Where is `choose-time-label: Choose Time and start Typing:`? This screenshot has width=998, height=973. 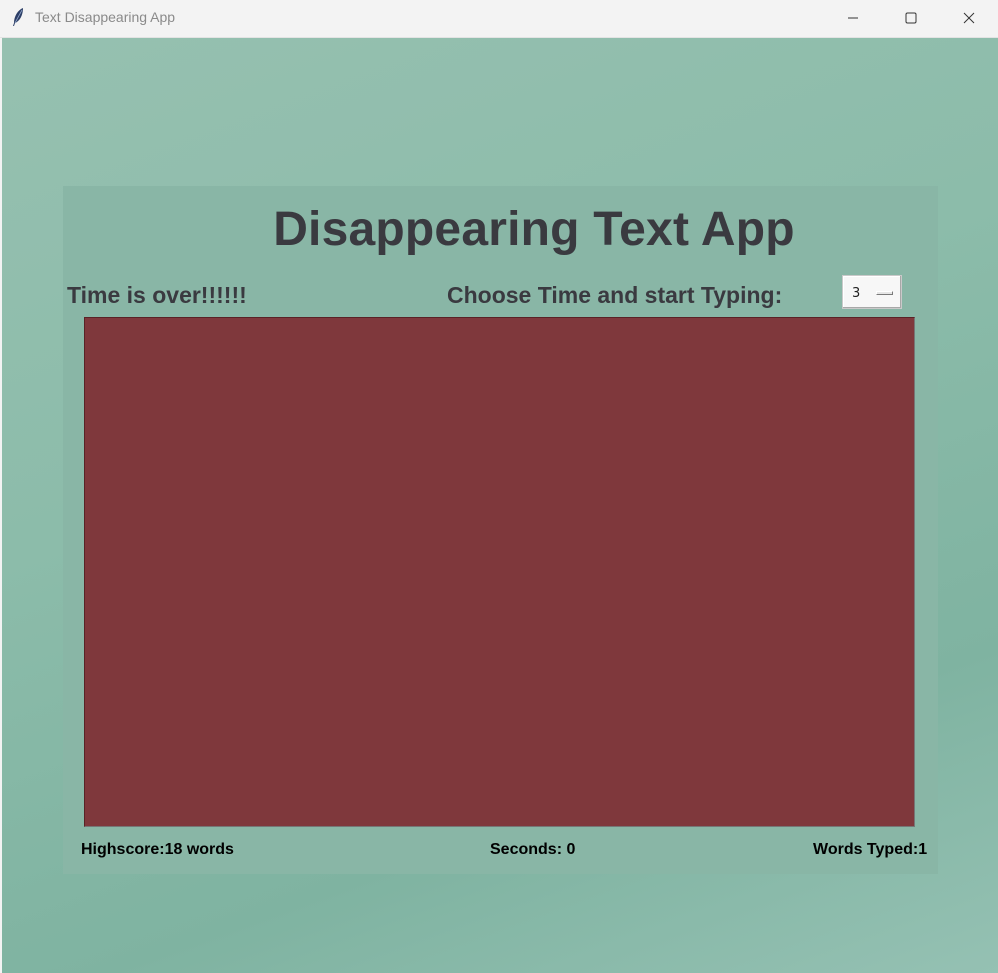
choose-time-label: Choose Time and start Typing: is located at coordinates (615, 295).